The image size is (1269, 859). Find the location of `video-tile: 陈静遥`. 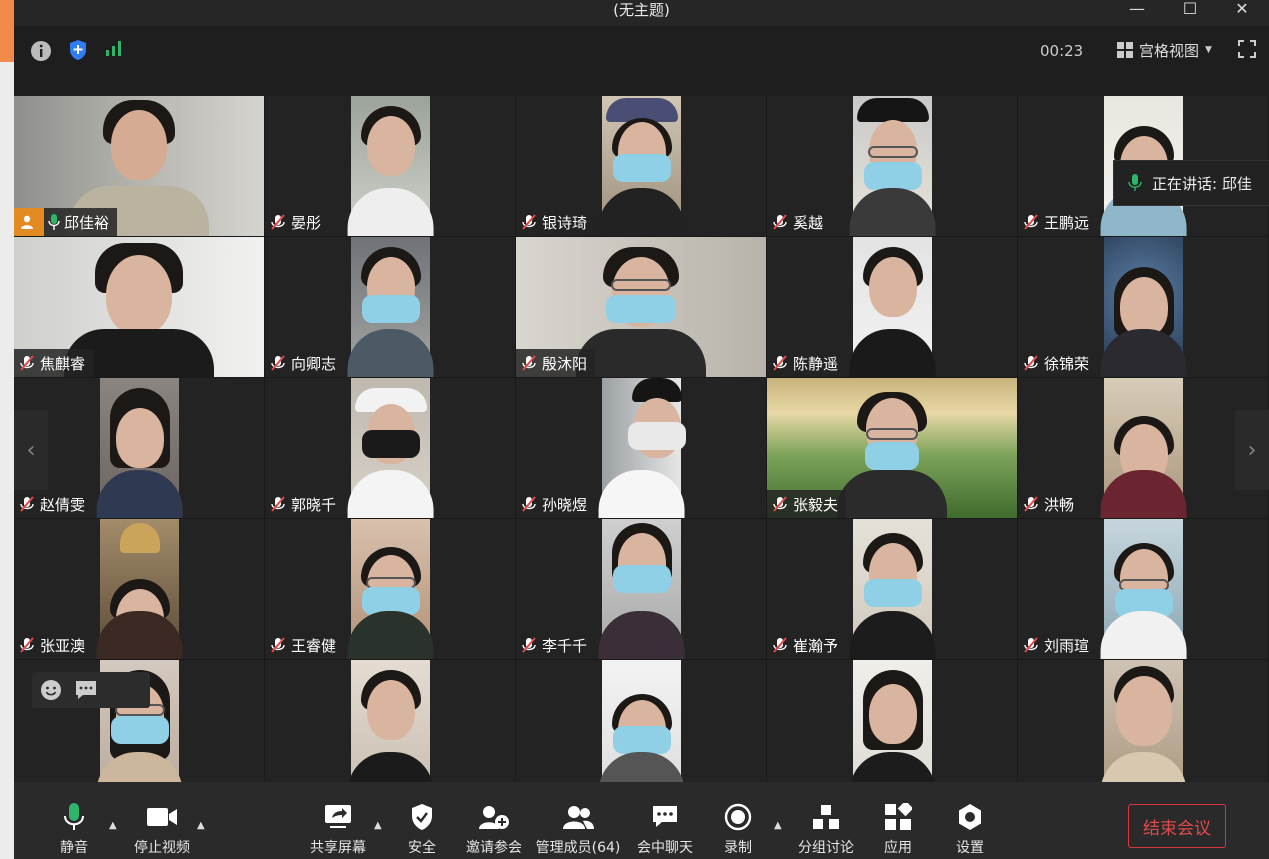

video-tile: 陈静遥 is located at coordinates (892, 307).